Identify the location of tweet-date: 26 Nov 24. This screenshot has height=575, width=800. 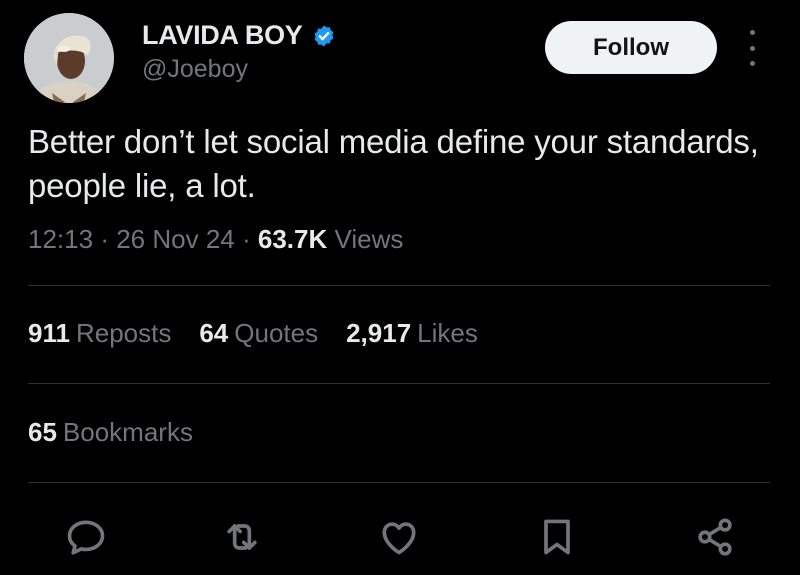
(175, 239).